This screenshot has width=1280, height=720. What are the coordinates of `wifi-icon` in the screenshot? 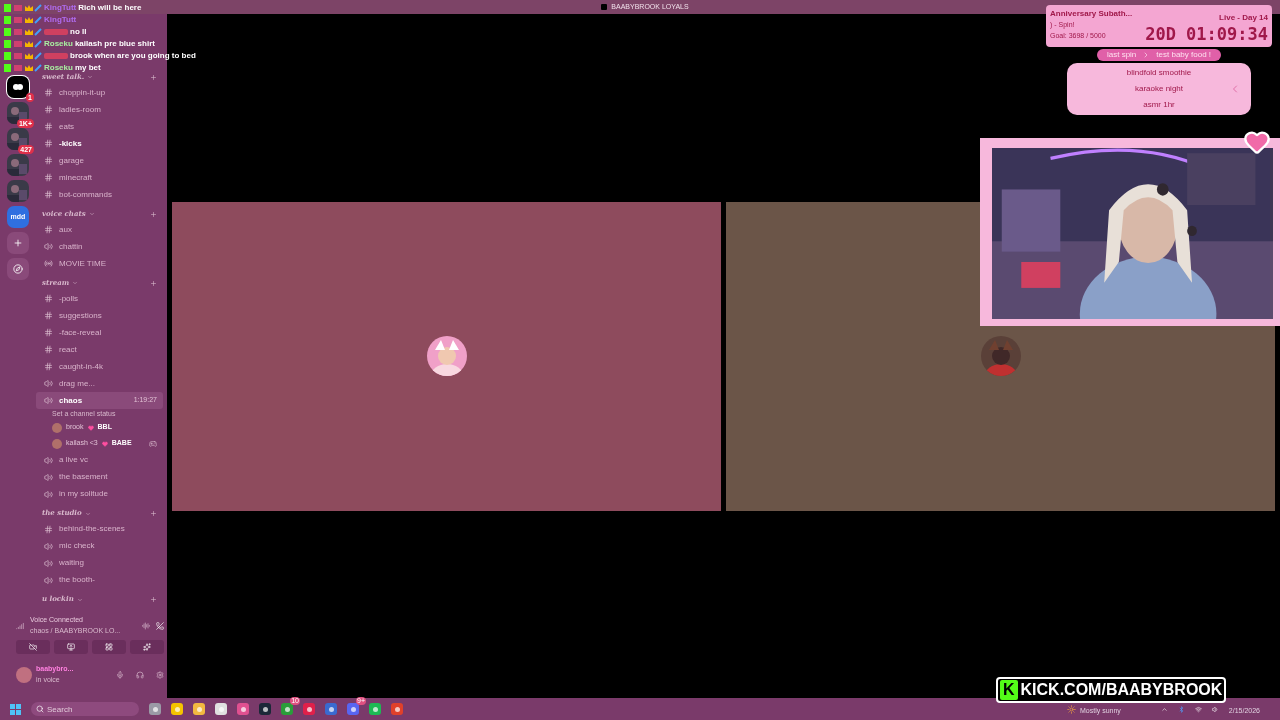 It's located at (1198, 709).